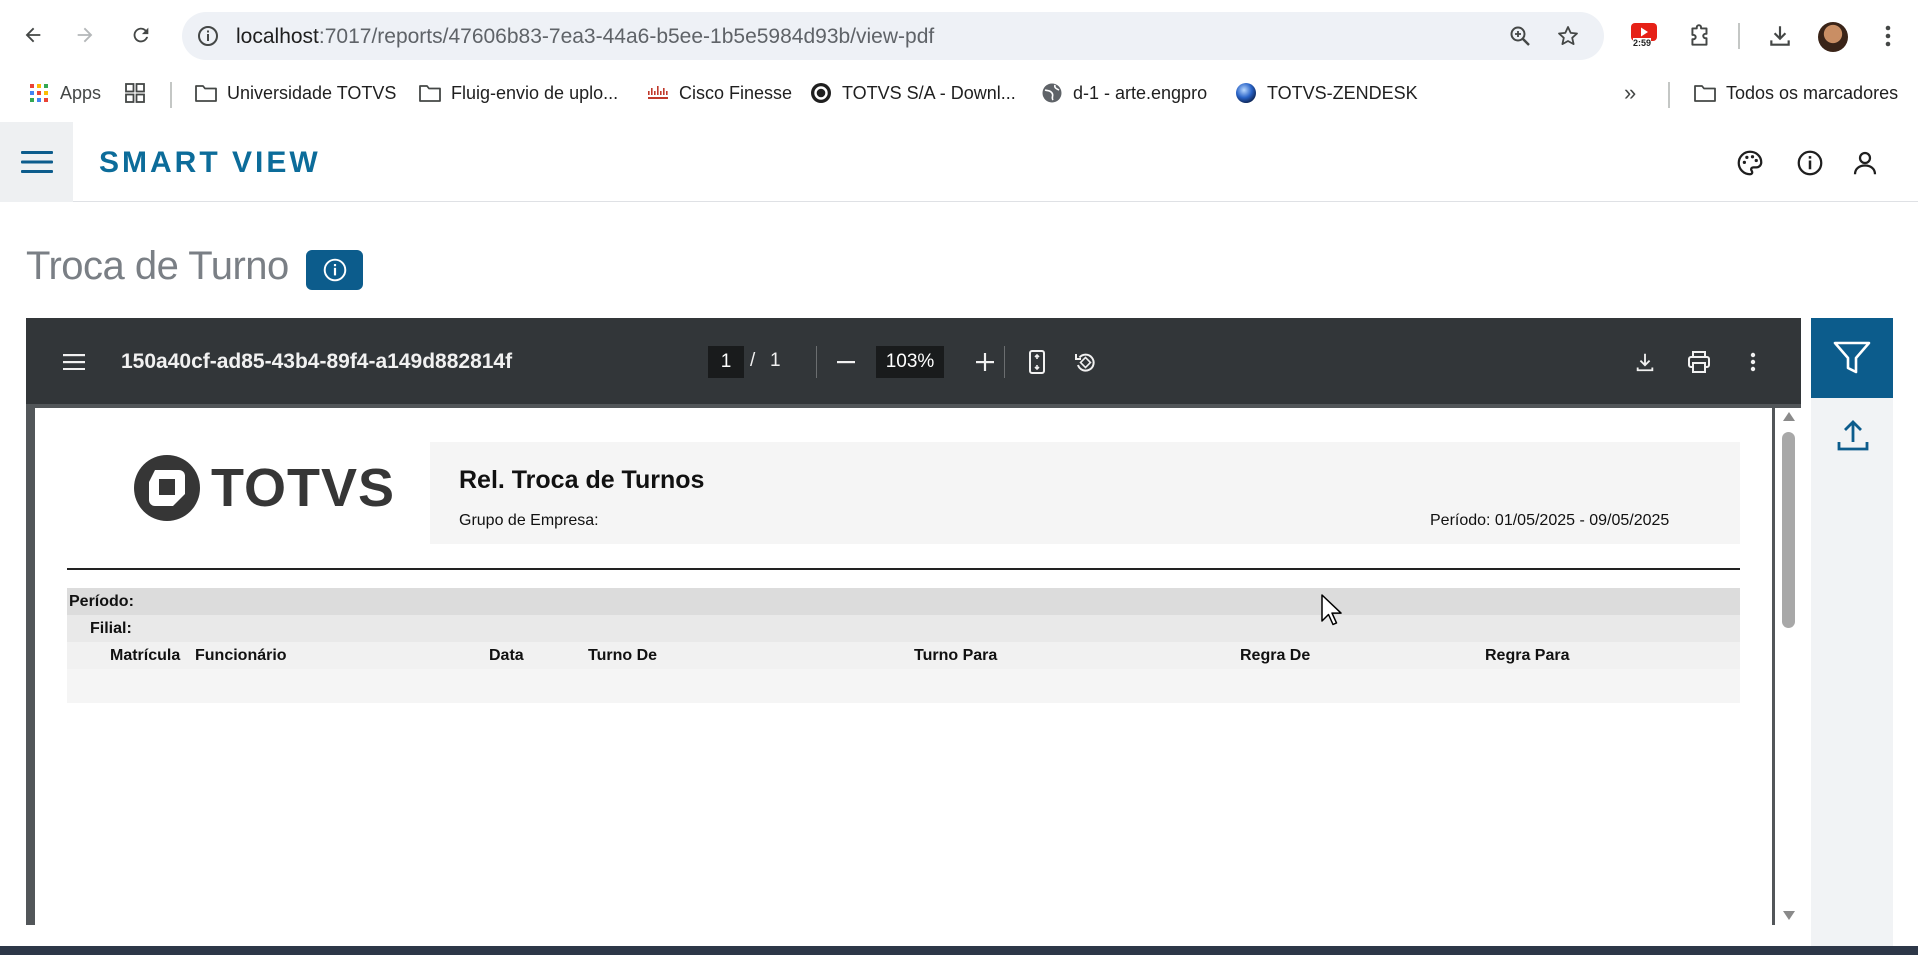 The width and height of the screenshot is (1918, 955). Describe the element at coordinates (1788, 530) in the screenshot. I see `scroll-thumb` at that location.